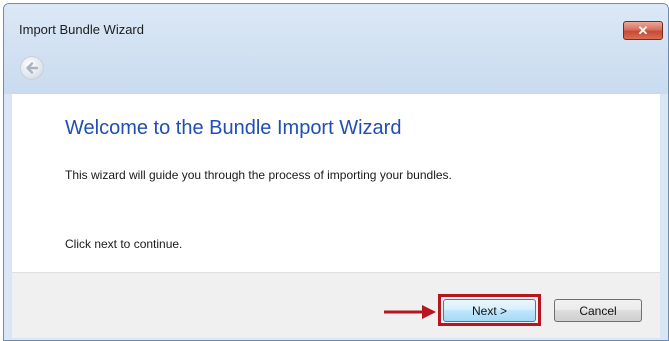  What do you see at coordinates (81, 29) in the screenshot?
I see `window-title: Import Bundle Wizard` at bounding box center [81, 29].